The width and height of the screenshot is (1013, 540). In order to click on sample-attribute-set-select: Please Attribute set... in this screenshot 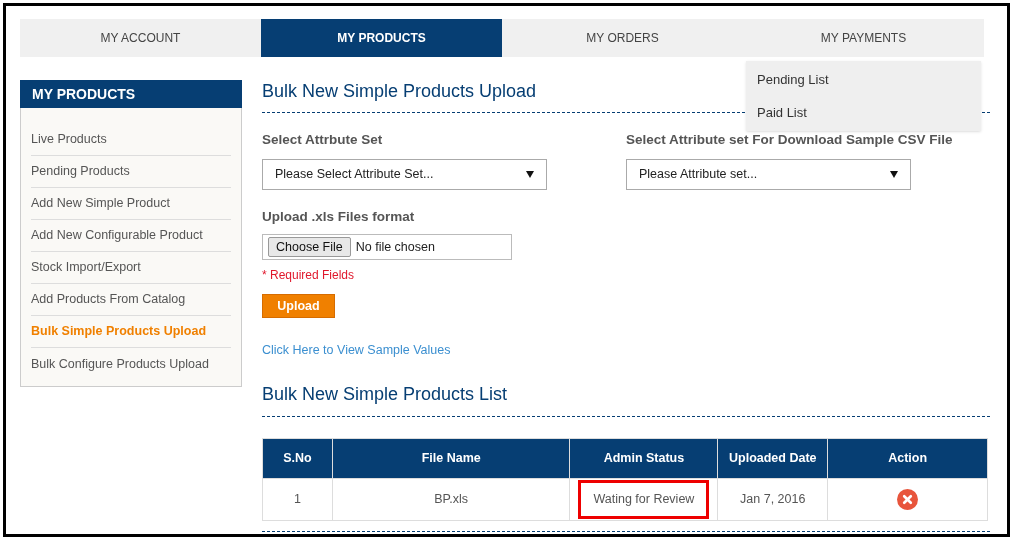, I will do `click(768, 174)`.